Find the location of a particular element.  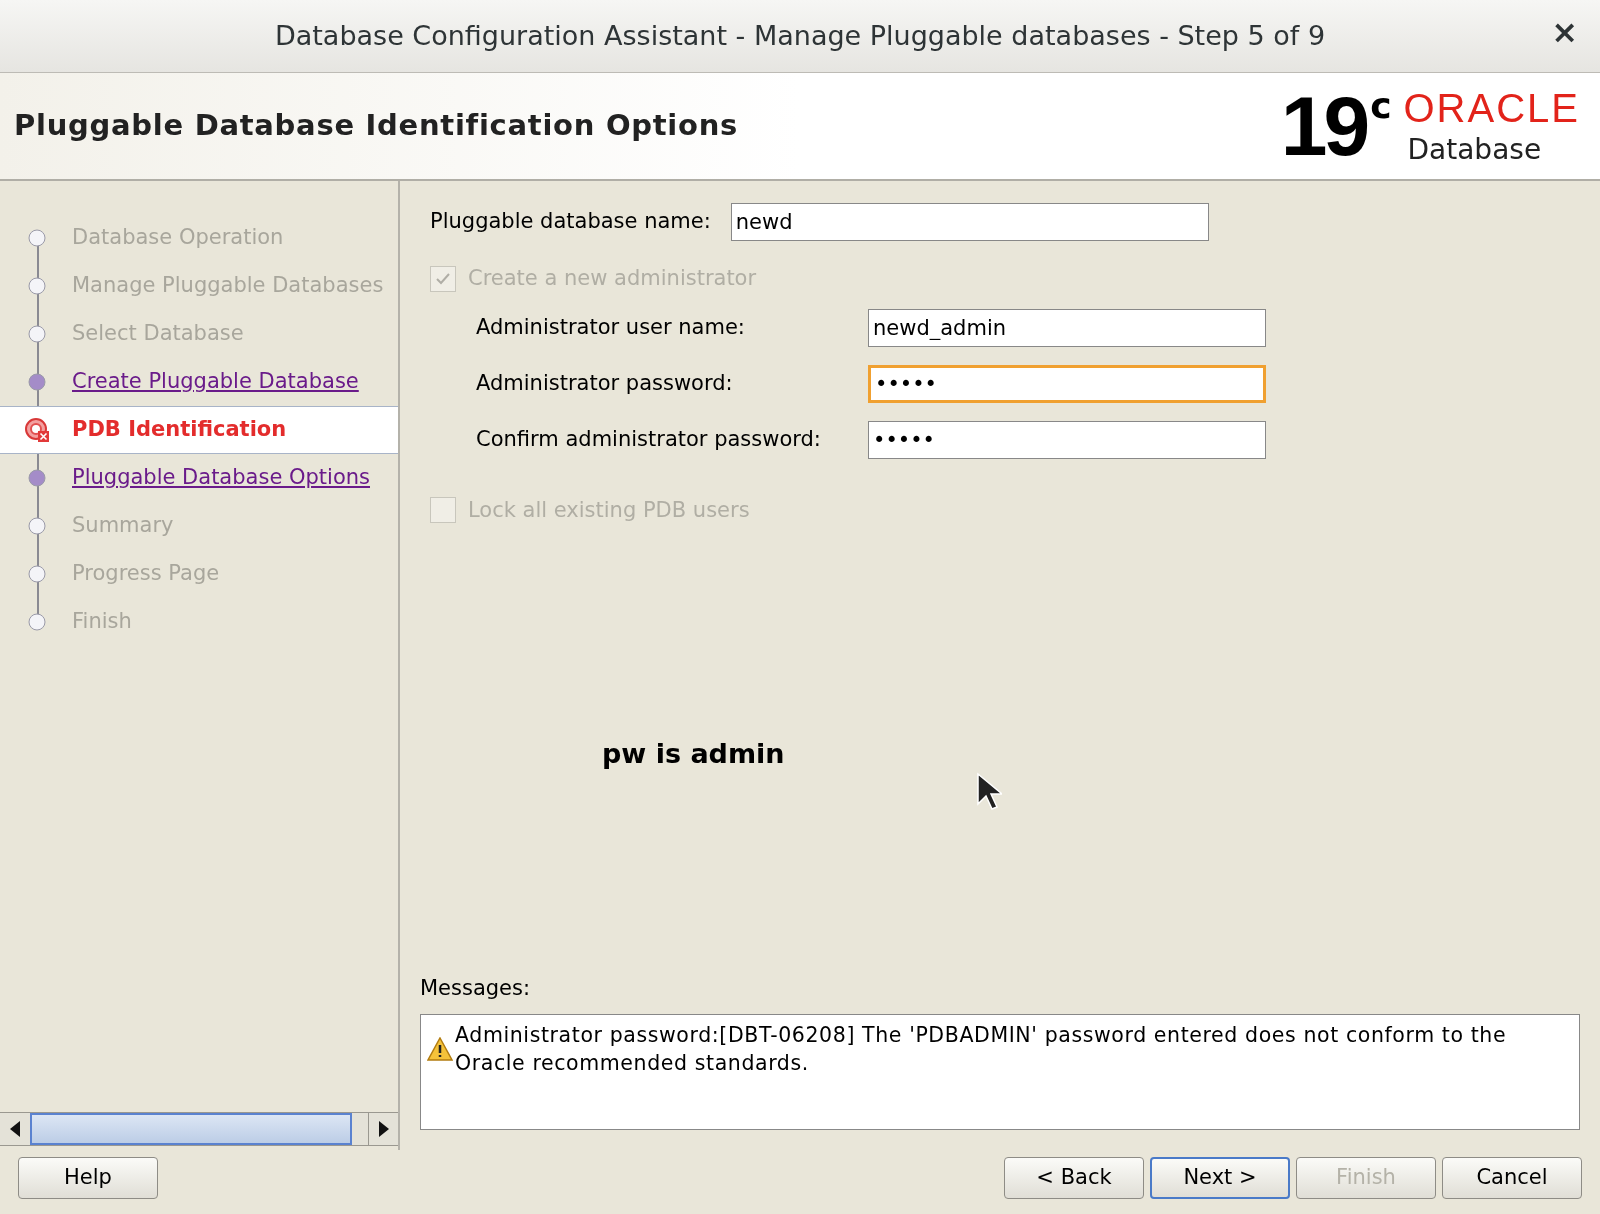

version-number: 19 is located at coordinates (1323, 126).